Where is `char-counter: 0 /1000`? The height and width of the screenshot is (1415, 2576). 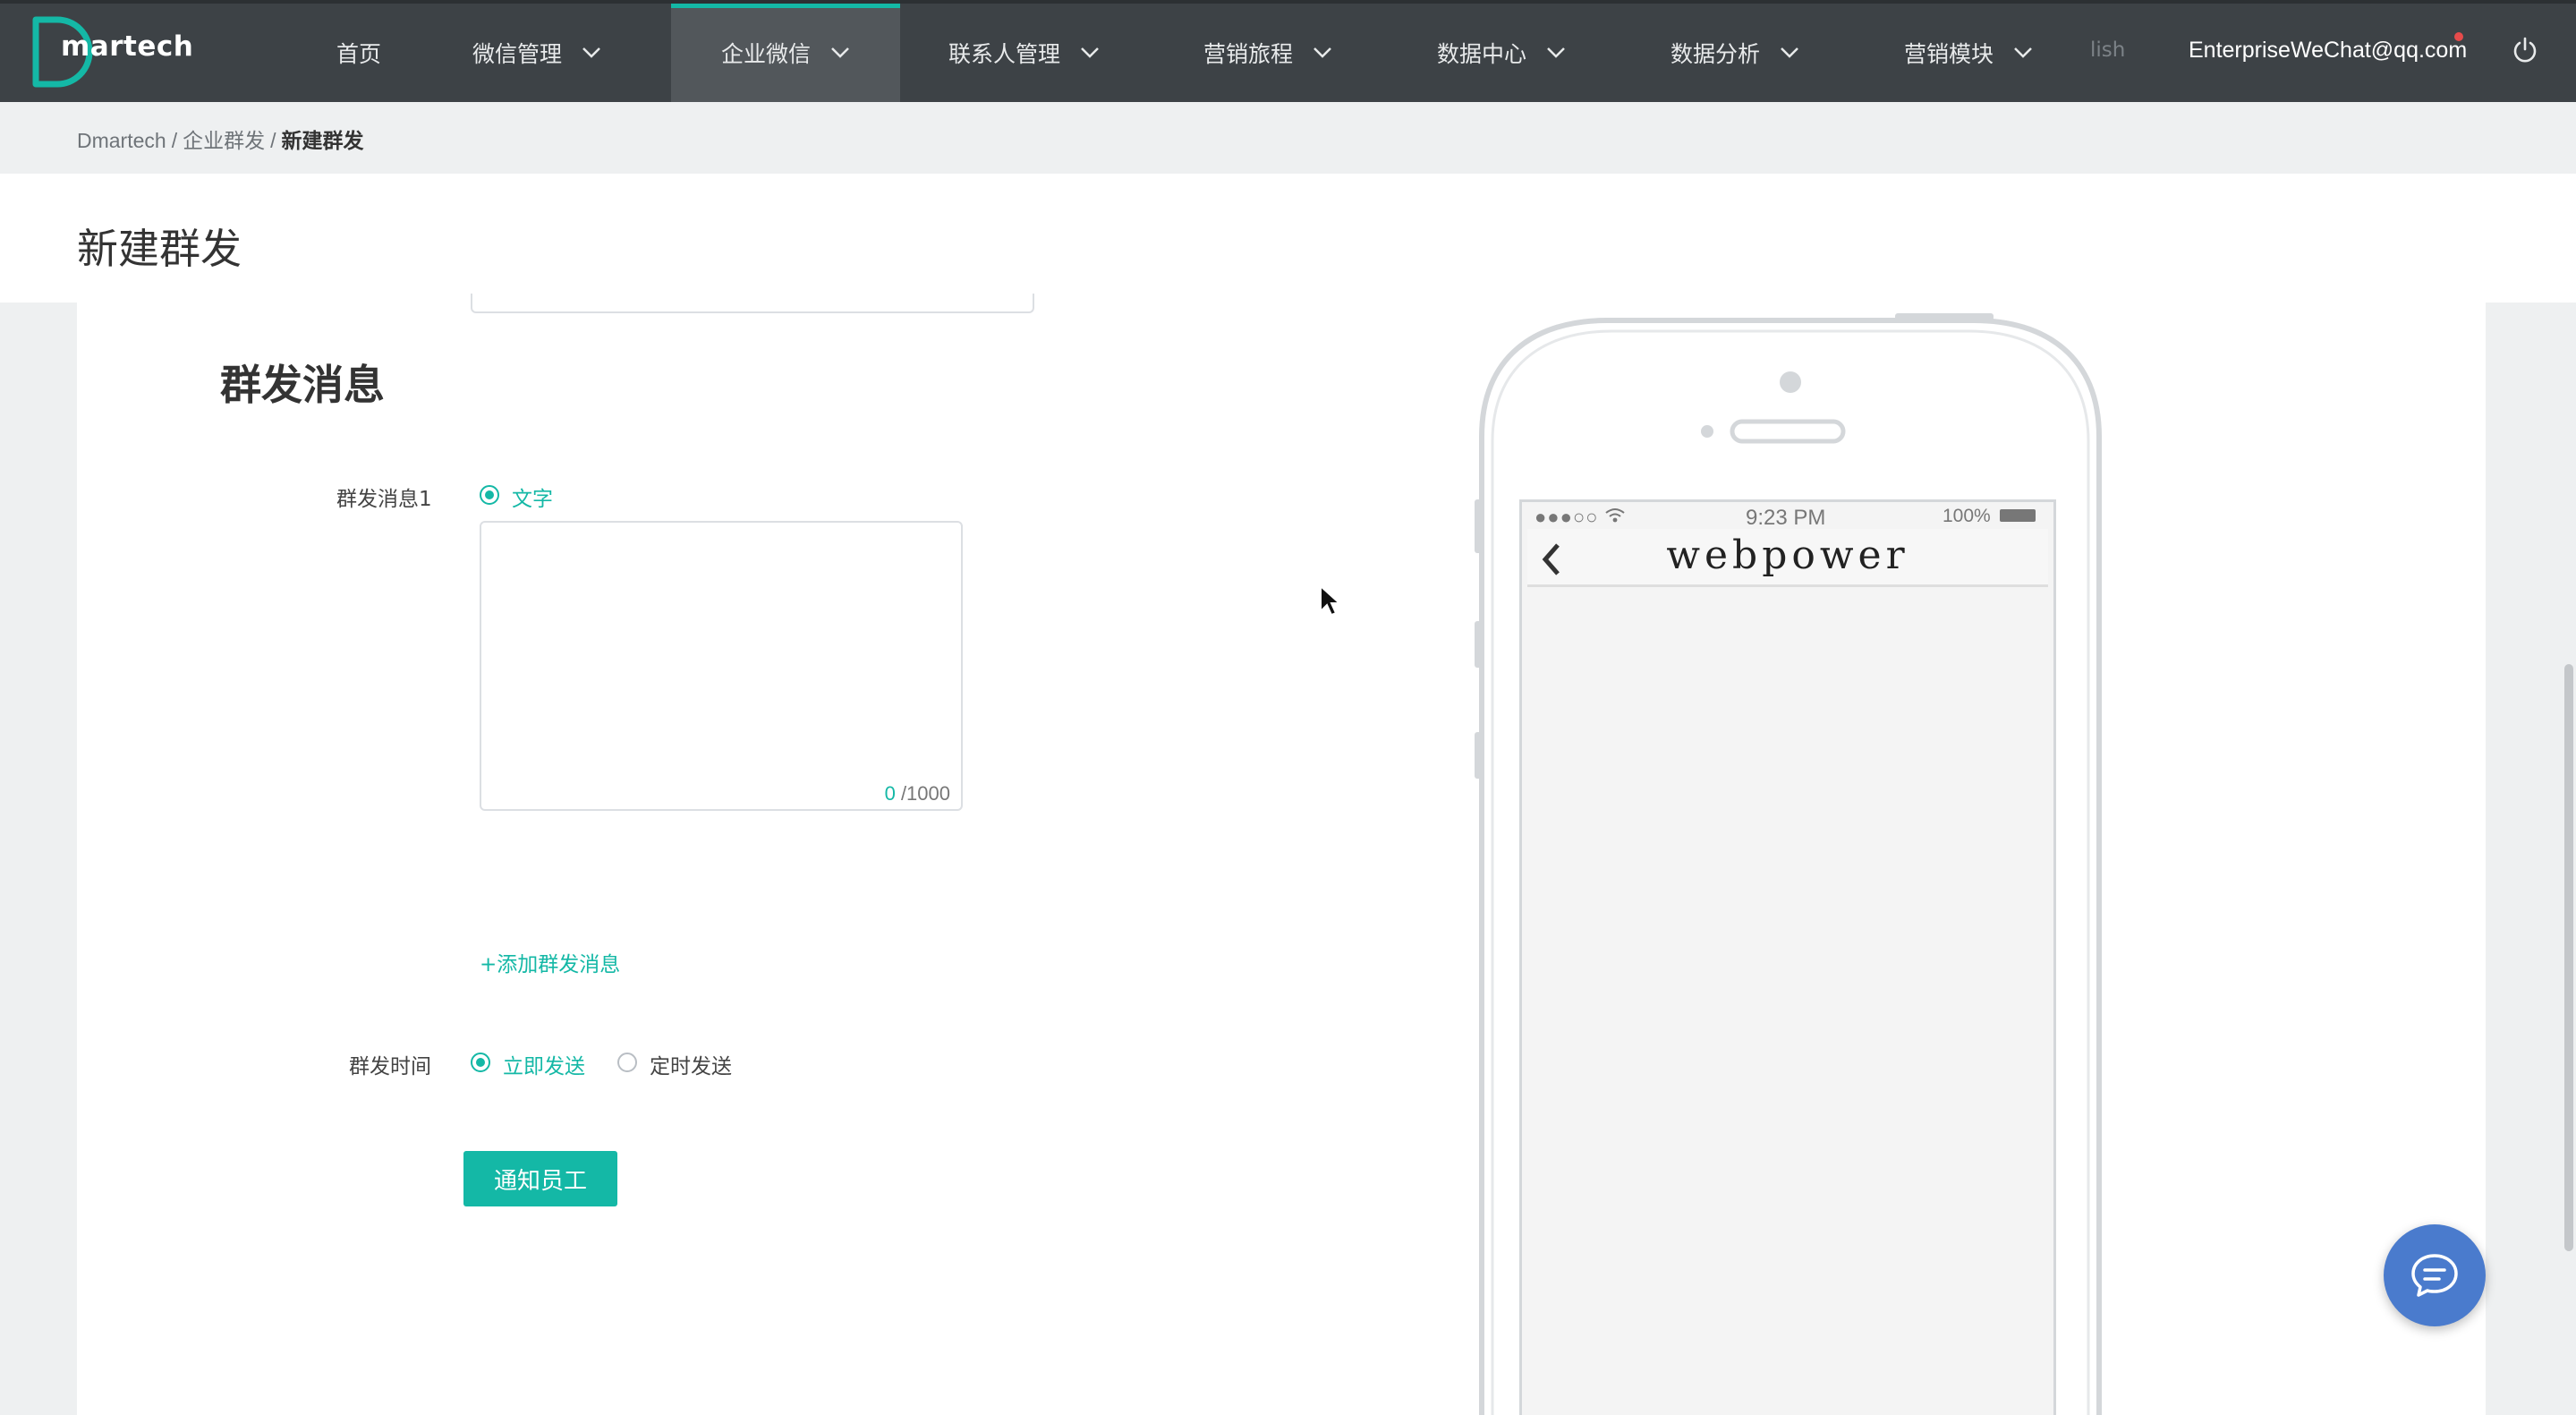
char-counter: 0 /1000 is located at coordinates (917, 794).